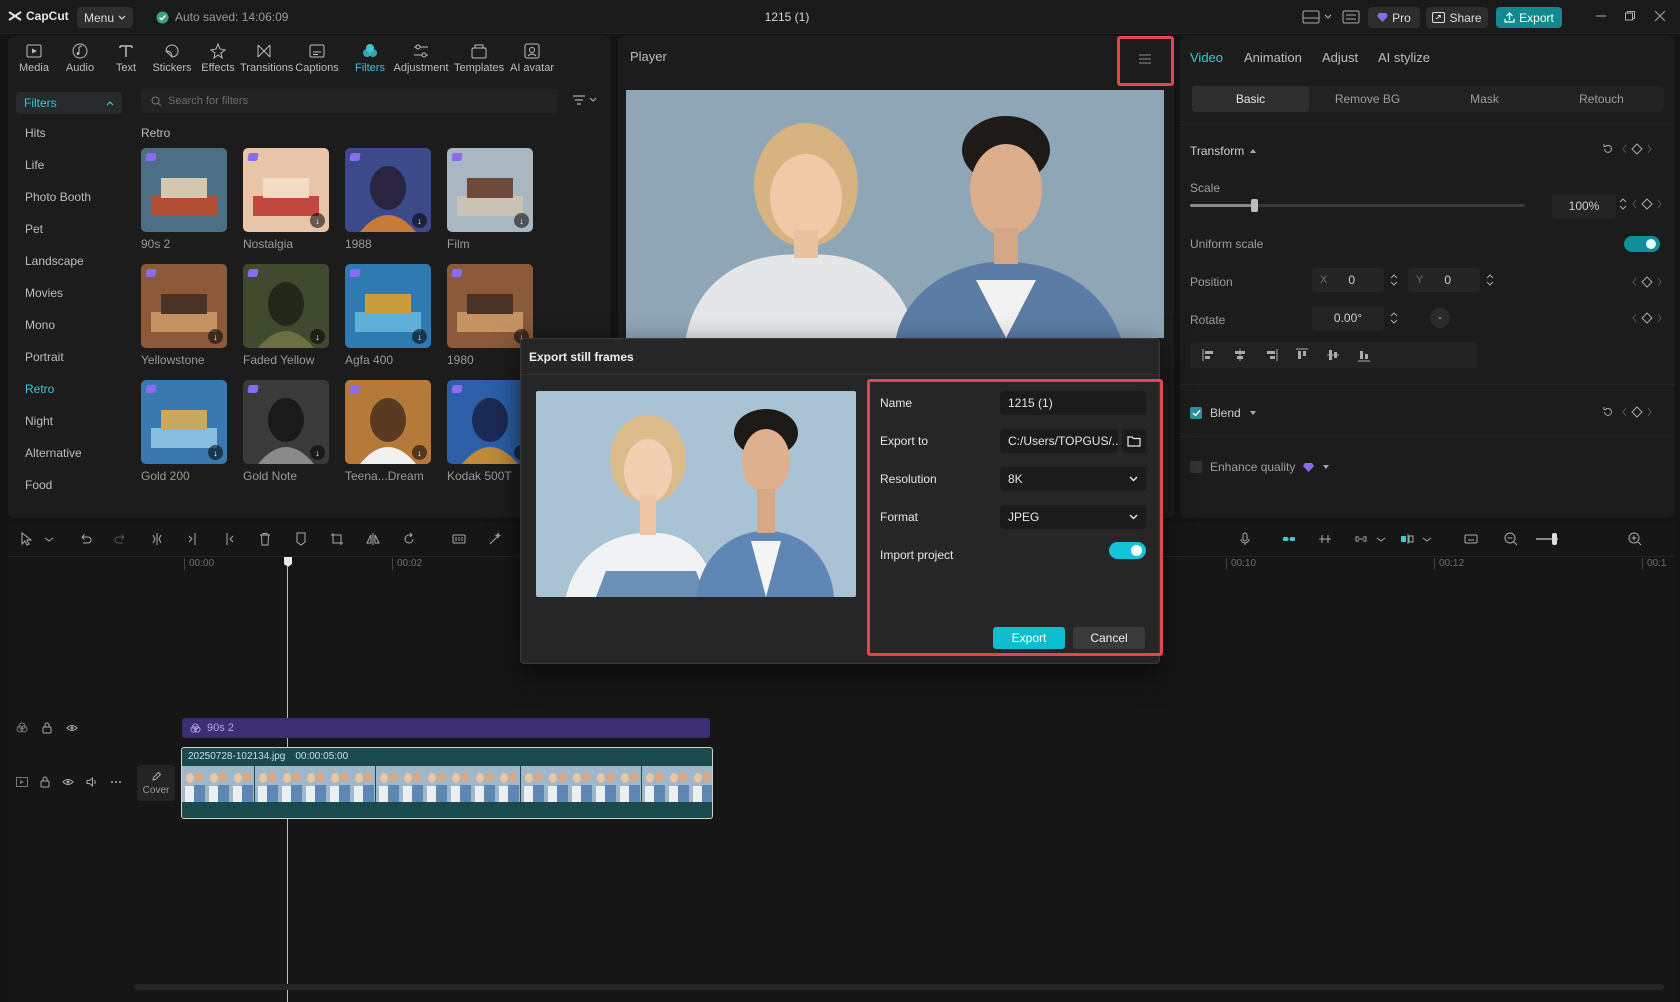 This screenshot has height=1002, width=1680. What do you see at coordinates (1357, 205) in the screenshot?
I see `scale-slider` at bounding box center [1357, 205].